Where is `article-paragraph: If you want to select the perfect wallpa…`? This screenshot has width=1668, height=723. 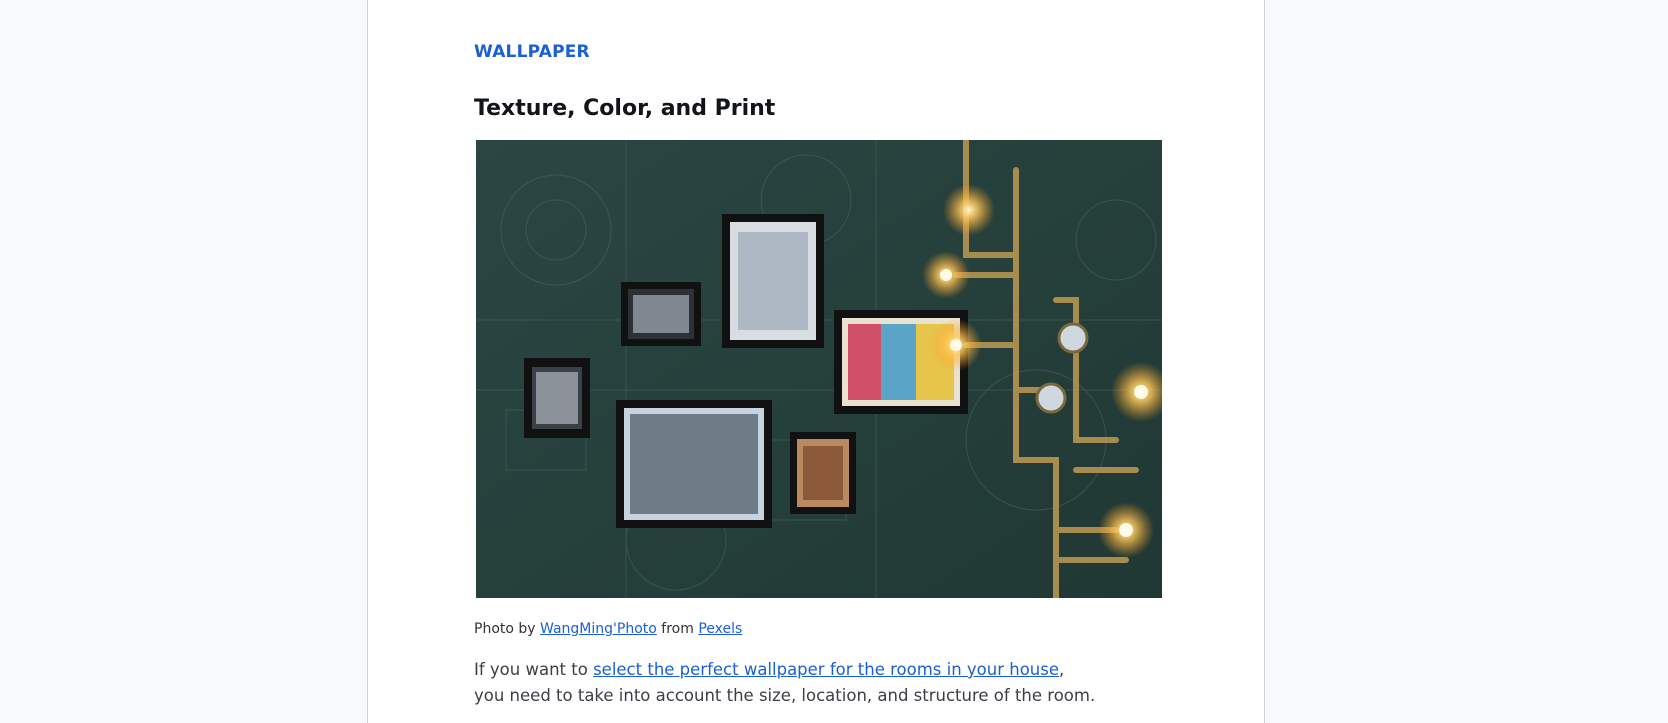 article-paragraph: If you want to select the perfect wallpa… is located at coordinates (794, 683).